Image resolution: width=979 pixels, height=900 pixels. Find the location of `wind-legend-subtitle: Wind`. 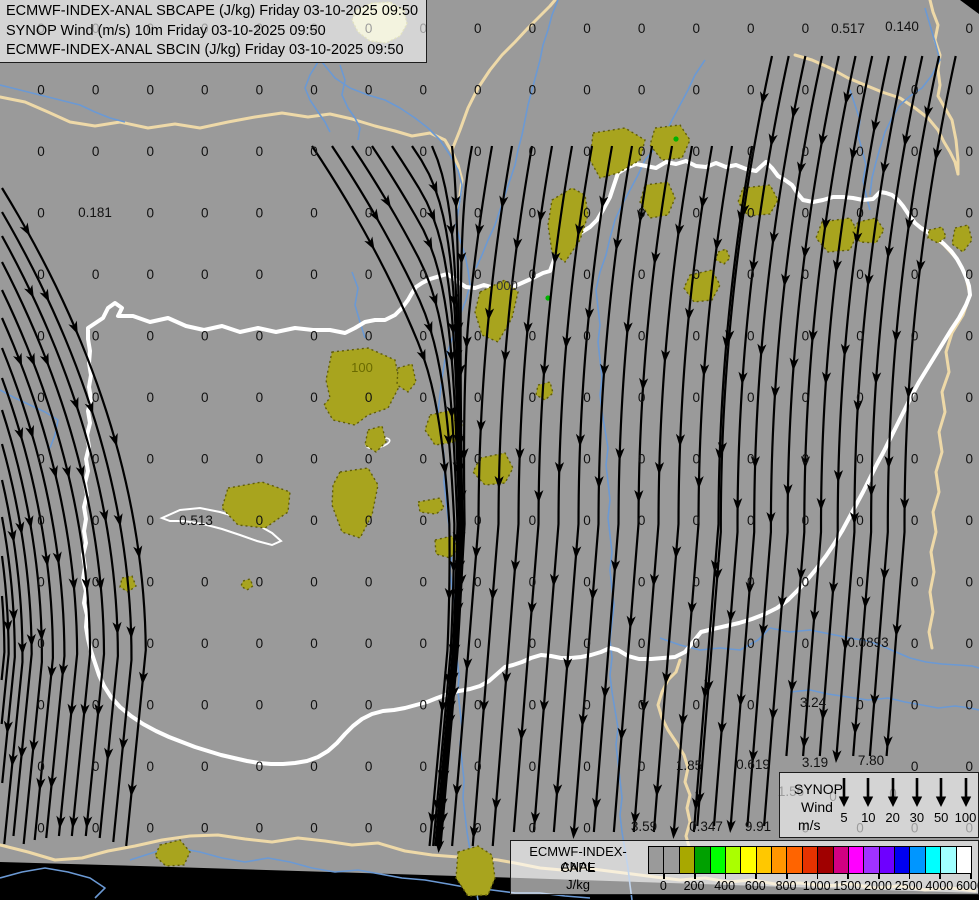

wind-legend-subtitle: Wind is located at coordinates (817, 807).